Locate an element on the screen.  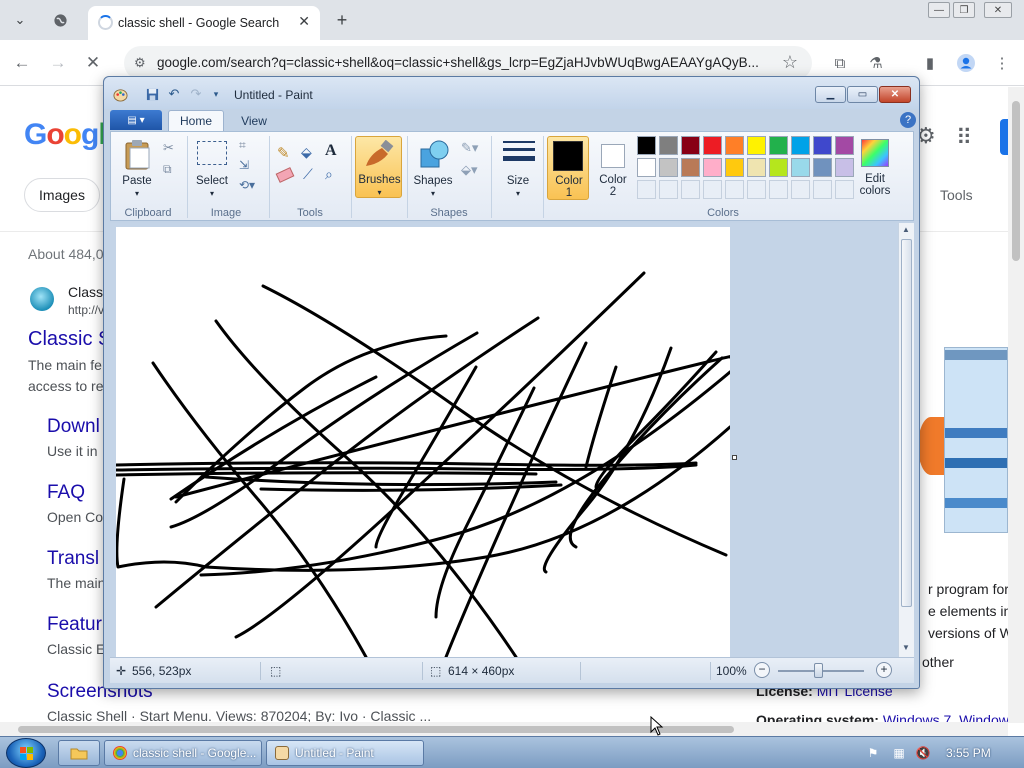
page-vertical-scrollbar is located at coordinates (1016, 405).